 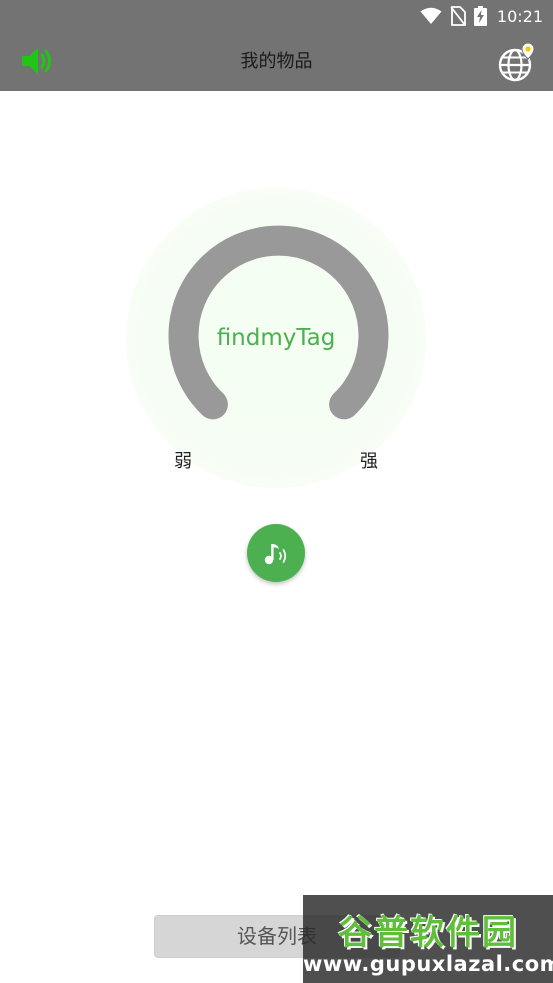 I want to click on weak-label: 弱, so click(x=183, y=461).